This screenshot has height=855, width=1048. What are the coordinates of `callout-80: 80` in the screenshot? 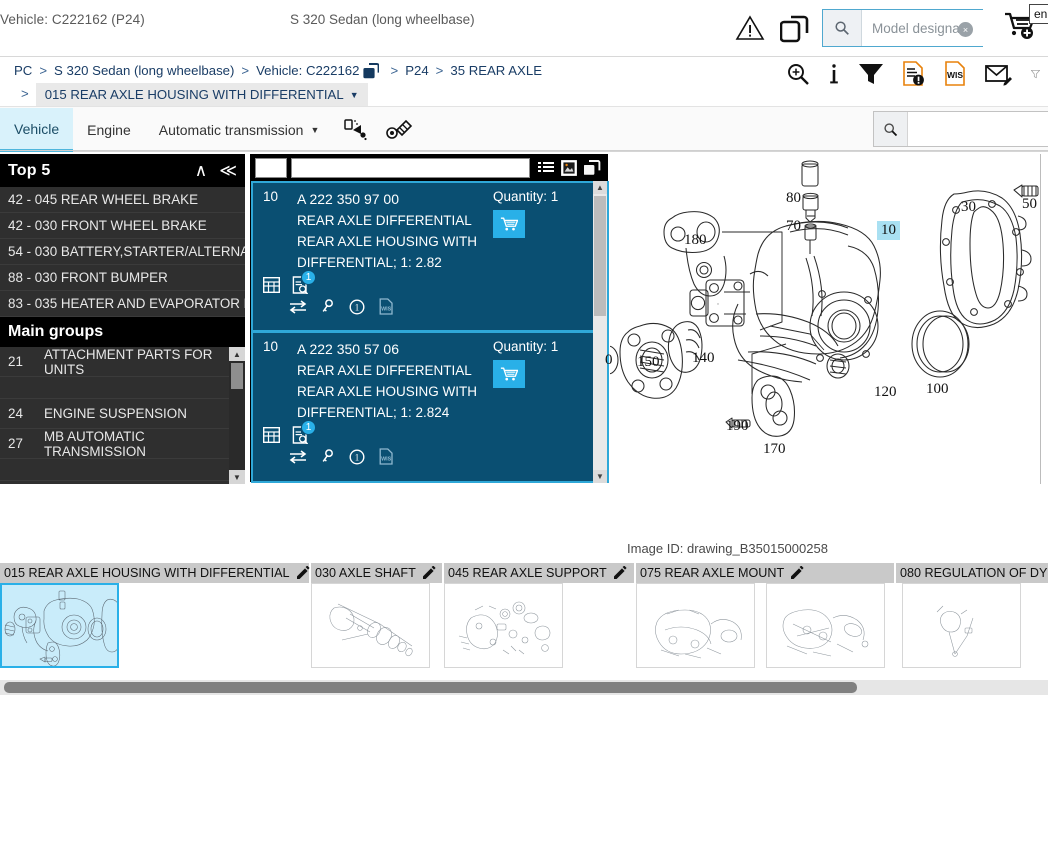 It's located at (793, 198).